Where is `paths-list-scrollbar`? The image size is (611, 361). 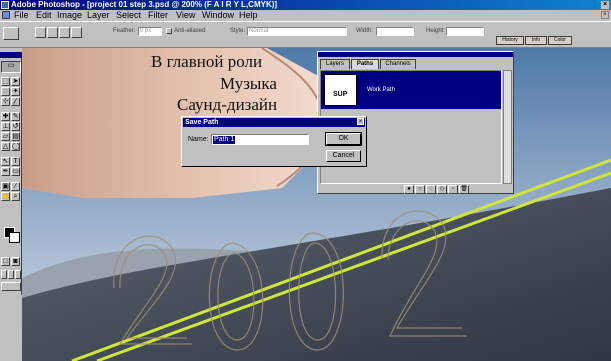 paths-list-scrollbar is located at coordinates (507, 127).